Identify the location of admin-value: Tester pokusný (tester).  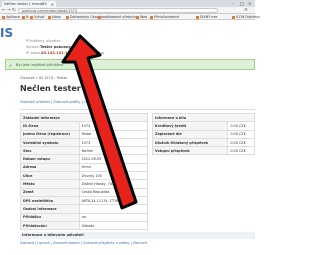
(64, 47).